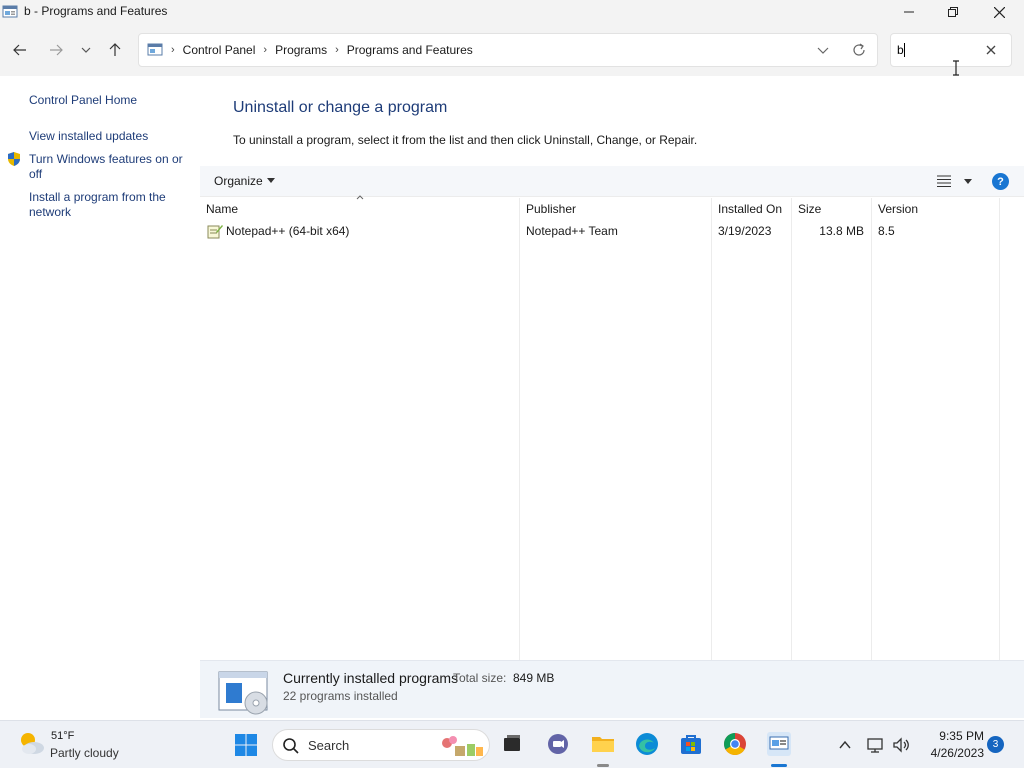 The width and height of the screenshot is (1024, 768). Describe the element at coordinates (1000, 181) in the screenshot. I see `help-icon: ?` at that location.